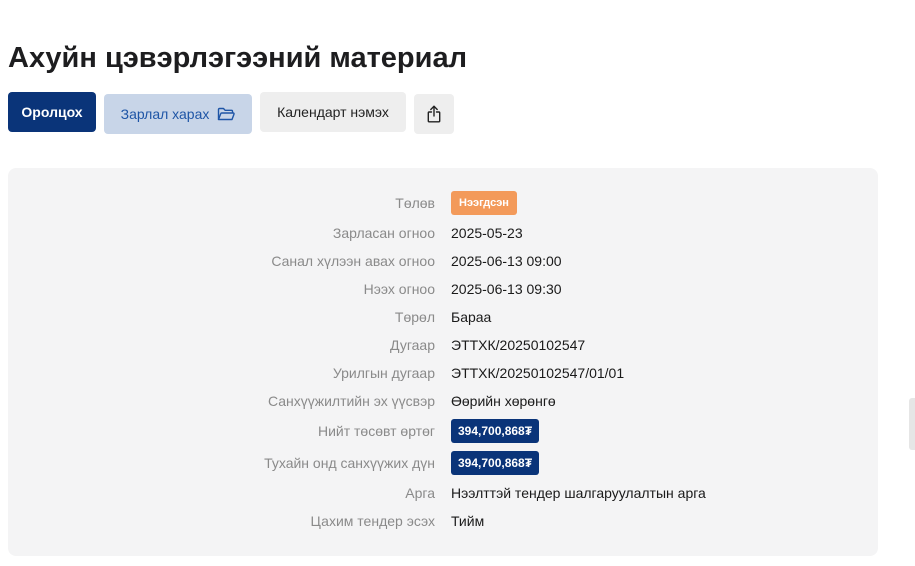  I want to click on e-tender-label: Цахим тендер эсэх, so click(372, 521).